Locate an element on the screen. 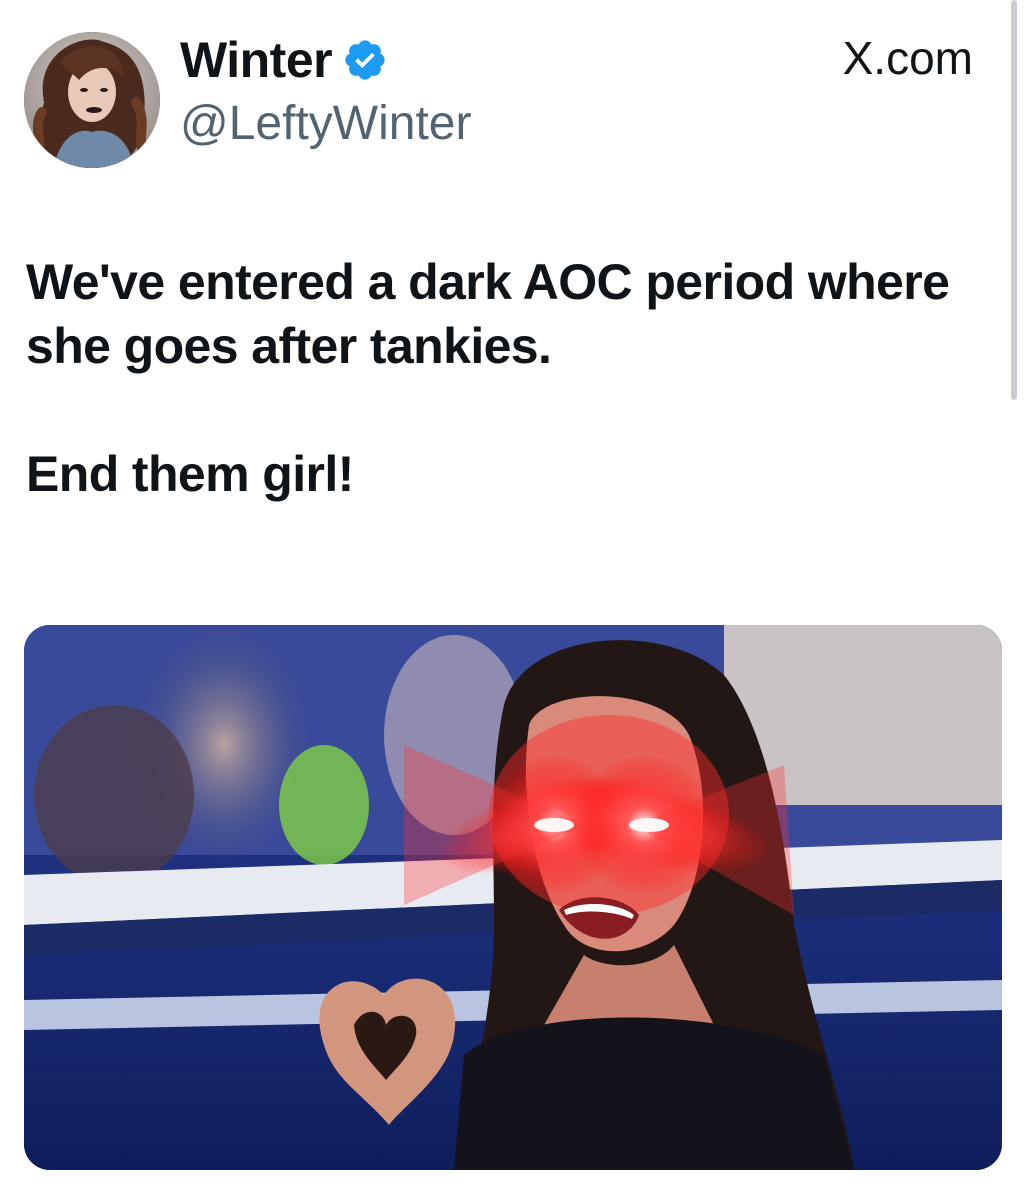 This screenshot has height=1200, width=1025. site-label: X.com is located at coordinates (907, 58).